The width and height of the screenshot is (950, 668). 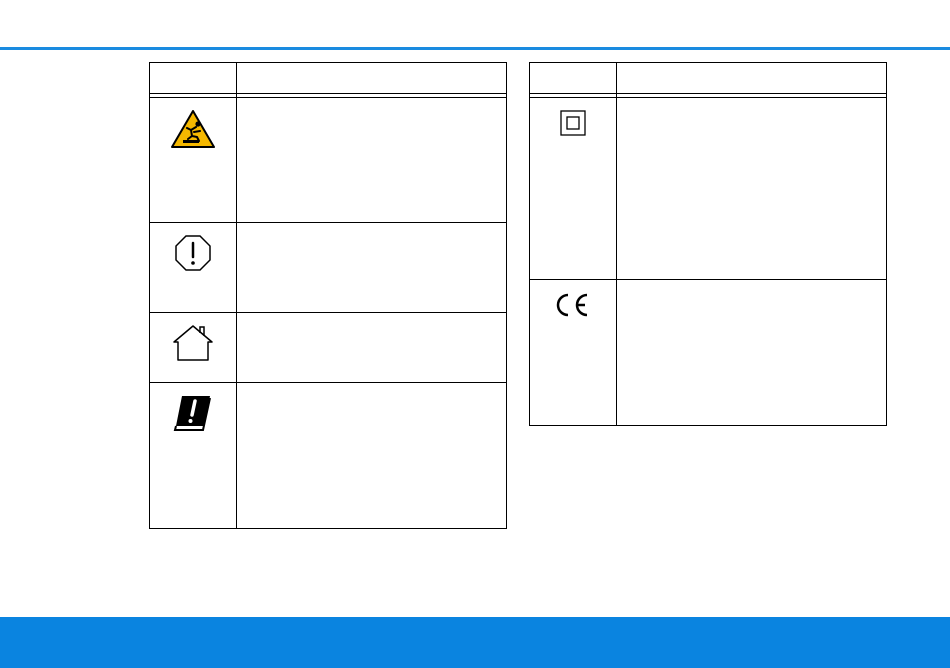 I want to click on stop-exclamation-icon, so click(x=193, y=254).